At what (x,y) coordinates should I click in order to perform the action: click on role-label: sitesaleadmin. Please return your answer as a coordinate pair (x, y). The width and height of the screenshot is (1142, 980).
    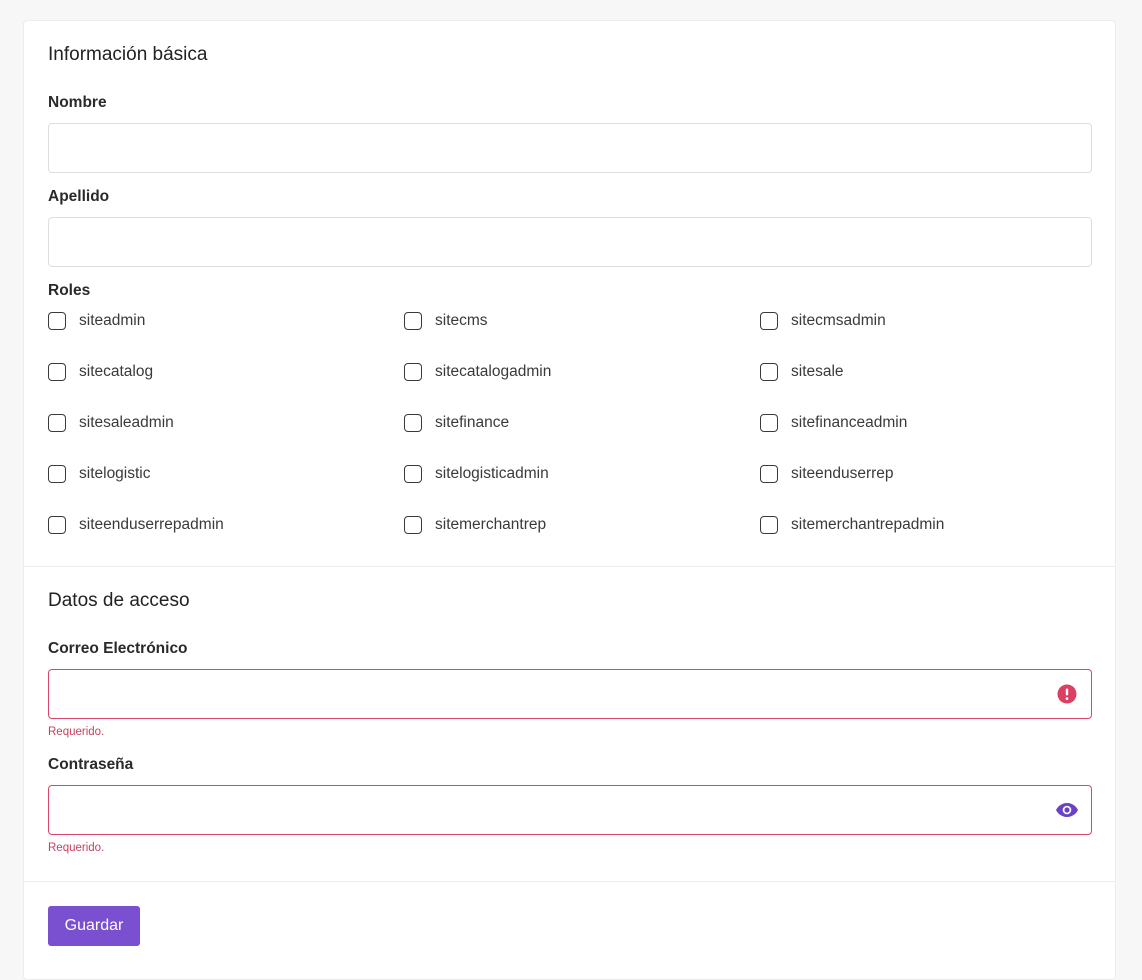
    Looking at the image, I should click on (126, 422).